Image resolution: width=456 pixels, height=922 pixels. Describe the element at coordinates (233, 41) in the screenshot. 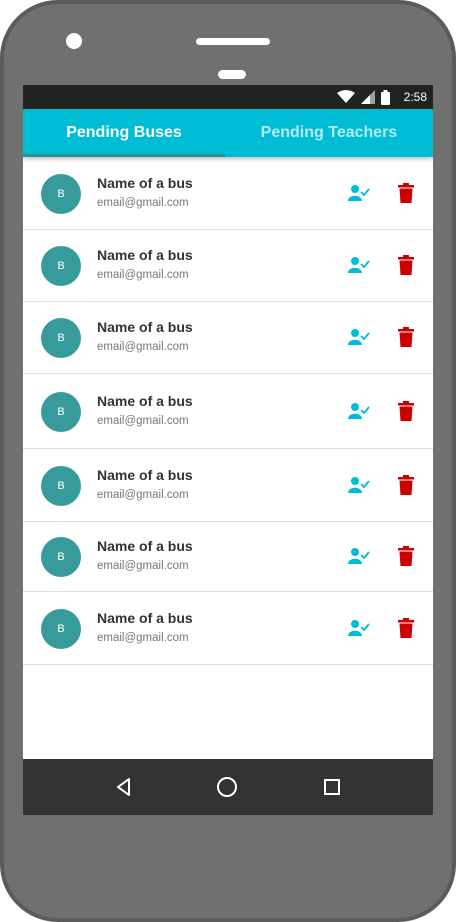

I see `earpiece-speaker` at that location.